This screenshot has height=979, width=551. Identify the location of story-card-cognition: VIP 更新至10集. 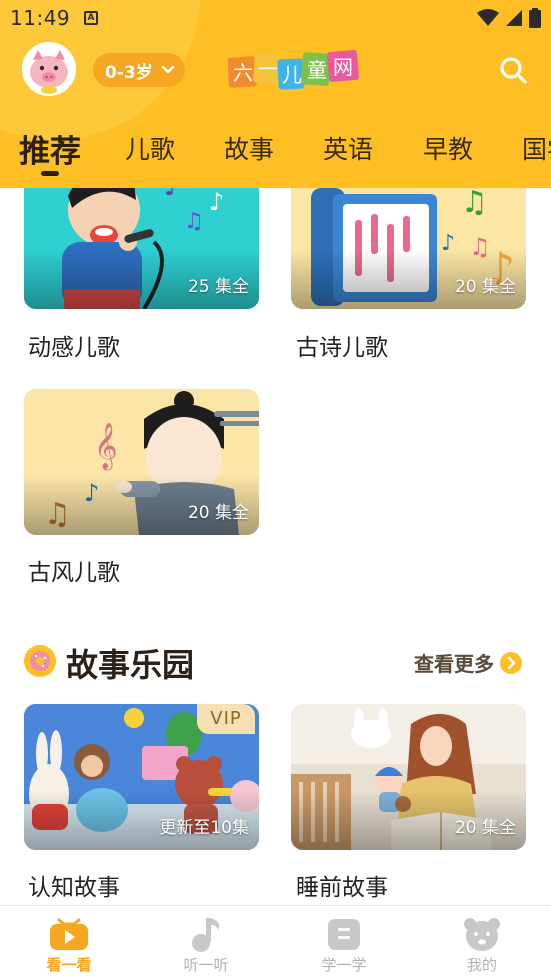
(141, 777).